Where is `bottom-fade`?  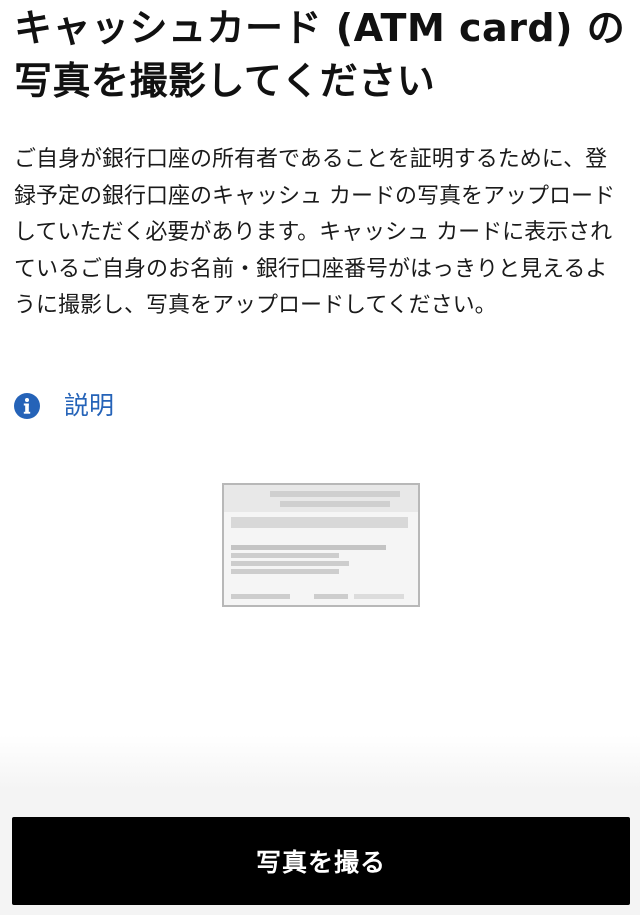
bottom-fade is located at coordinates (320, 762).